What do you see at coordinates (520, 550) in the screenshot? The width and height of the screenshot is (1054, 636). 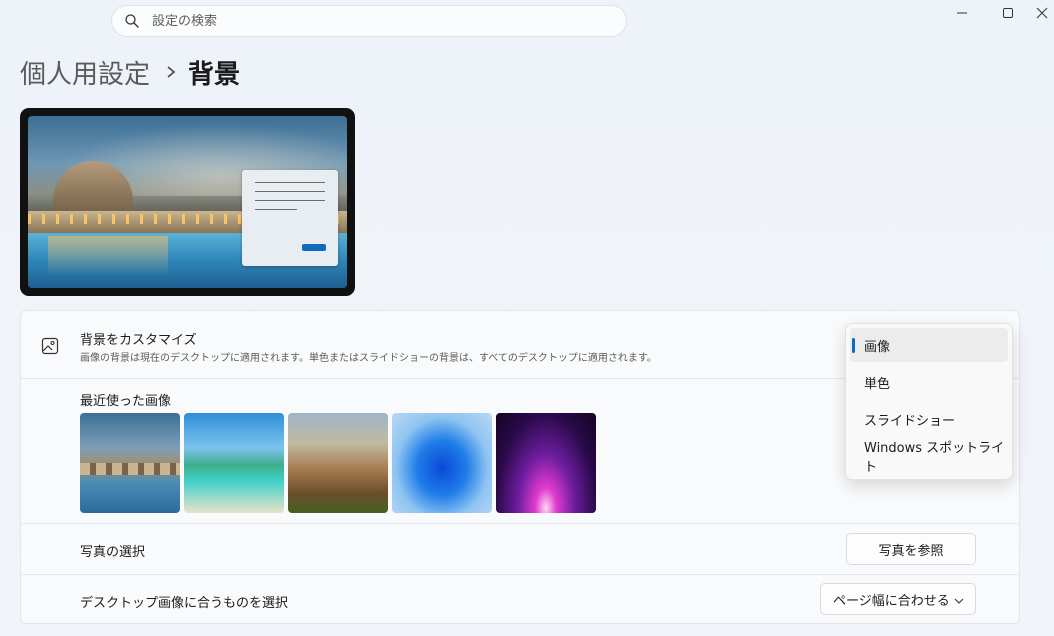 I see `choose-photo-row: 写真の選択 写真を参照` at bounding box center [520, 550].